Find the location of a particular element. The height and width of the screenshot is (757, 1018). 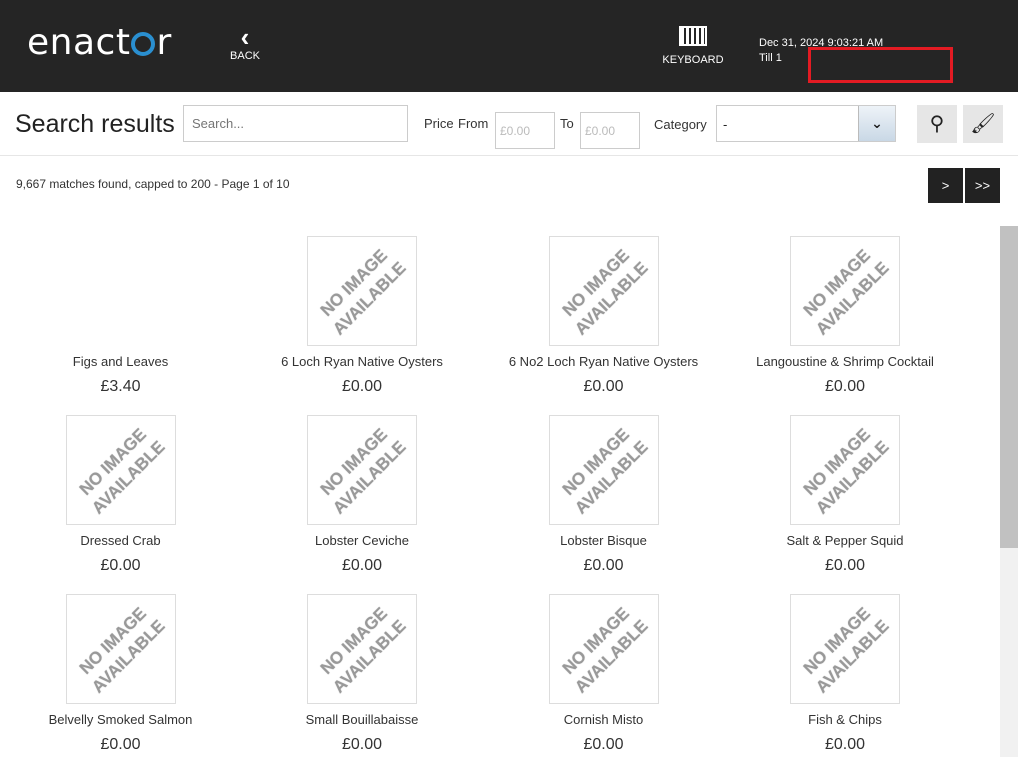

category-label: Category is located at coordinates (680, 124).